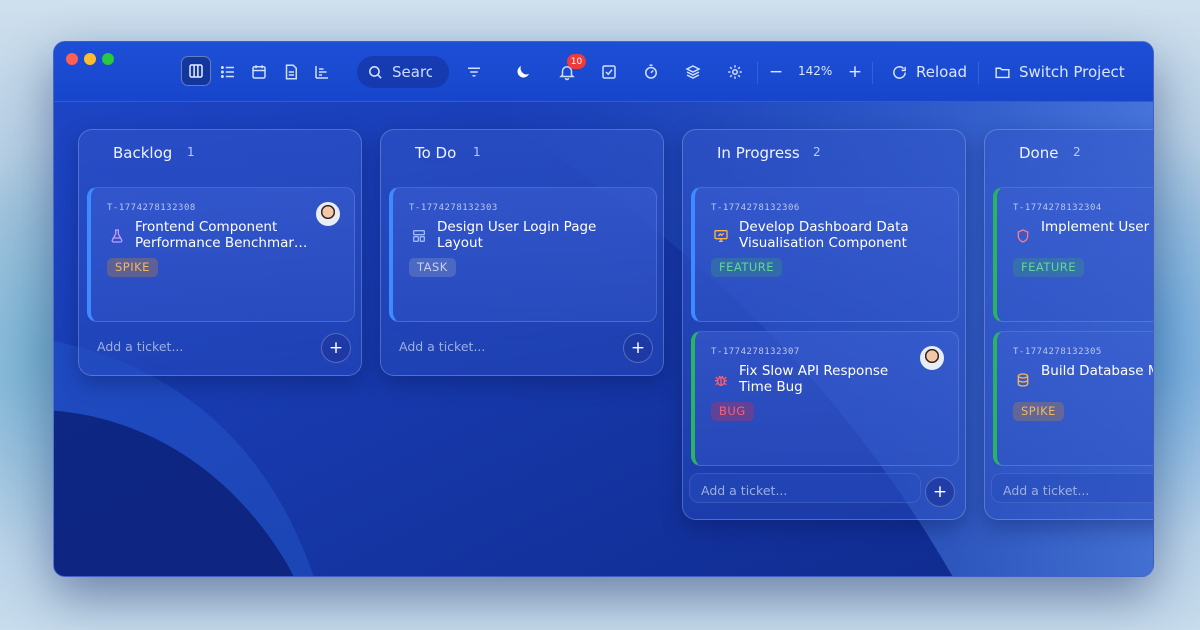  I want to click on search-icon, so click(375, 72).